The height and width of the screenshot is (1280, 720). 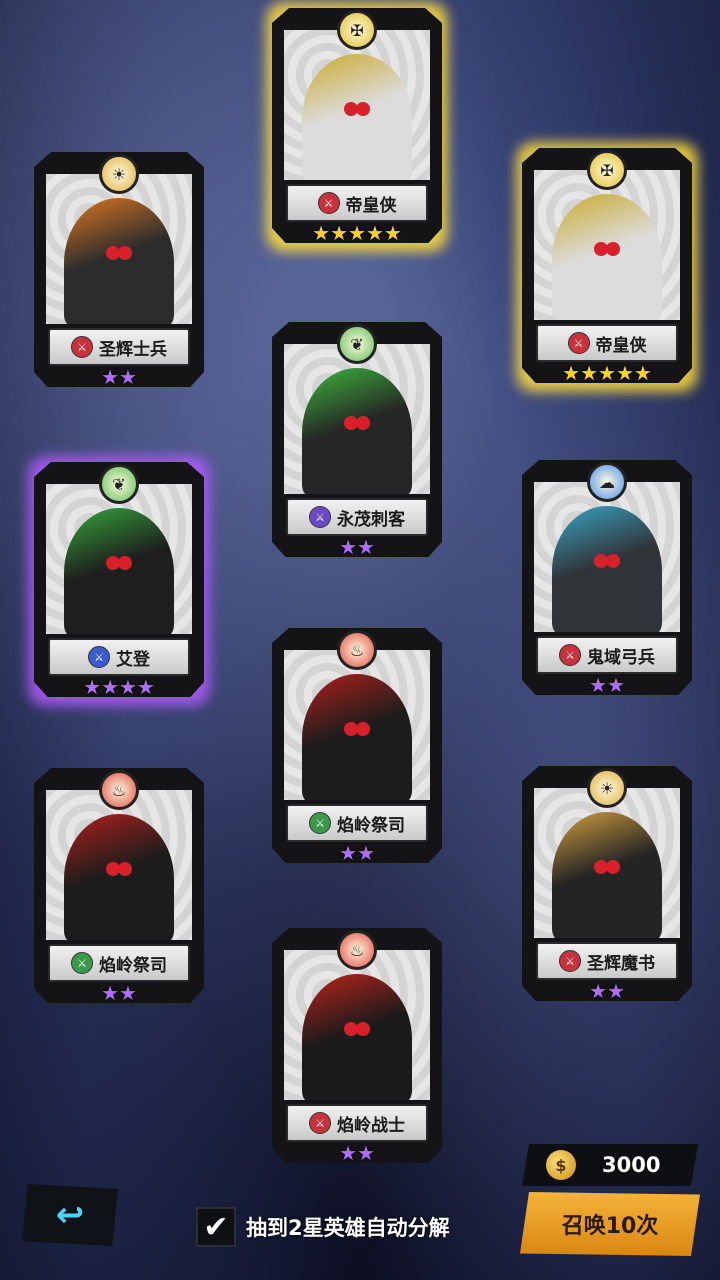 I want to click on auto-decompose-option: ✔ 抽到2星英雄自动分解, so click(x=323, y=1227).